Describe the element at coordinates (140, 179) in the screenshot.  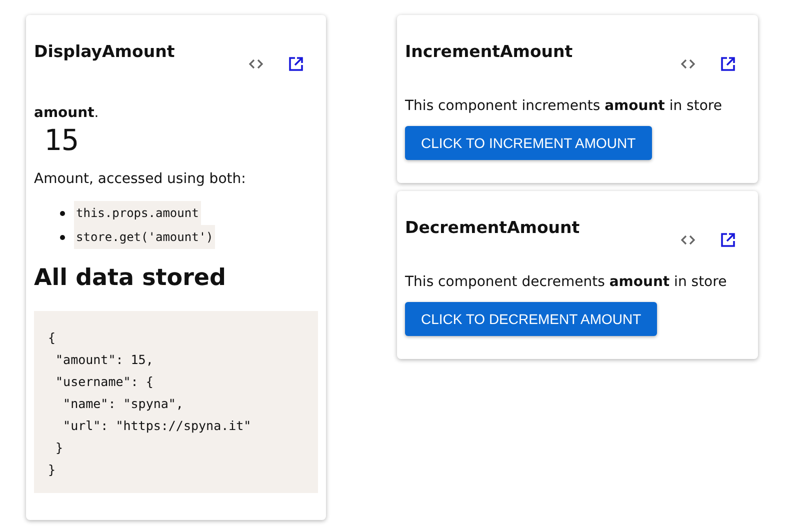
I see `access-text: Amount, accessed using both:` at that location.